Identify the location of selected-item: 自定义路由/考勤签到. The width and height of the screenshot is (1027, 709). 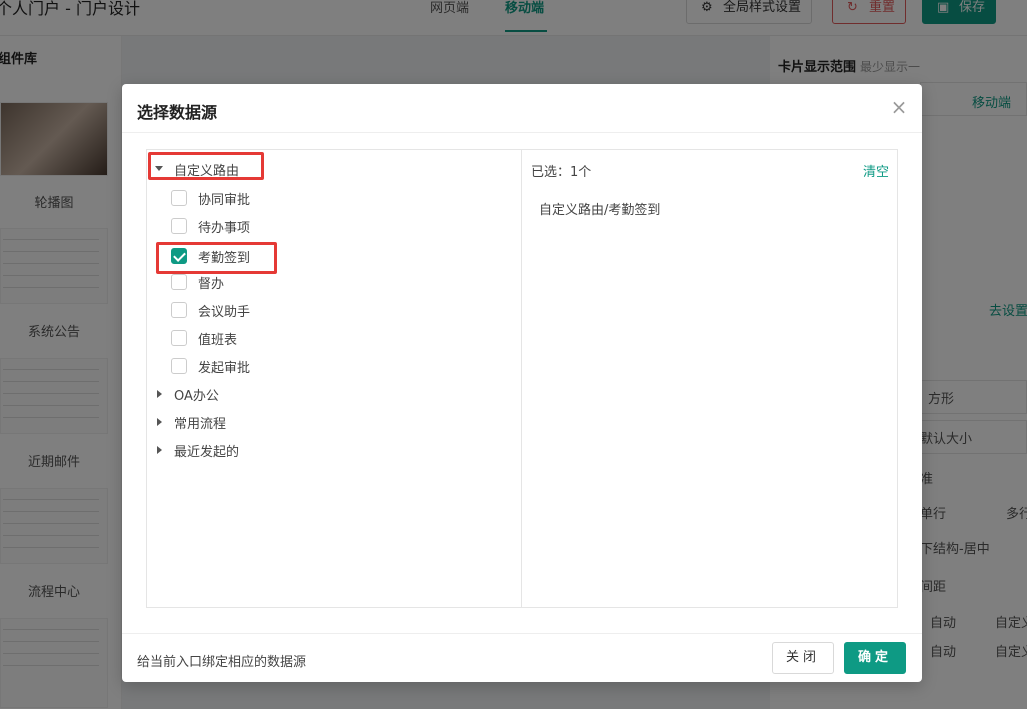
(600, 210).